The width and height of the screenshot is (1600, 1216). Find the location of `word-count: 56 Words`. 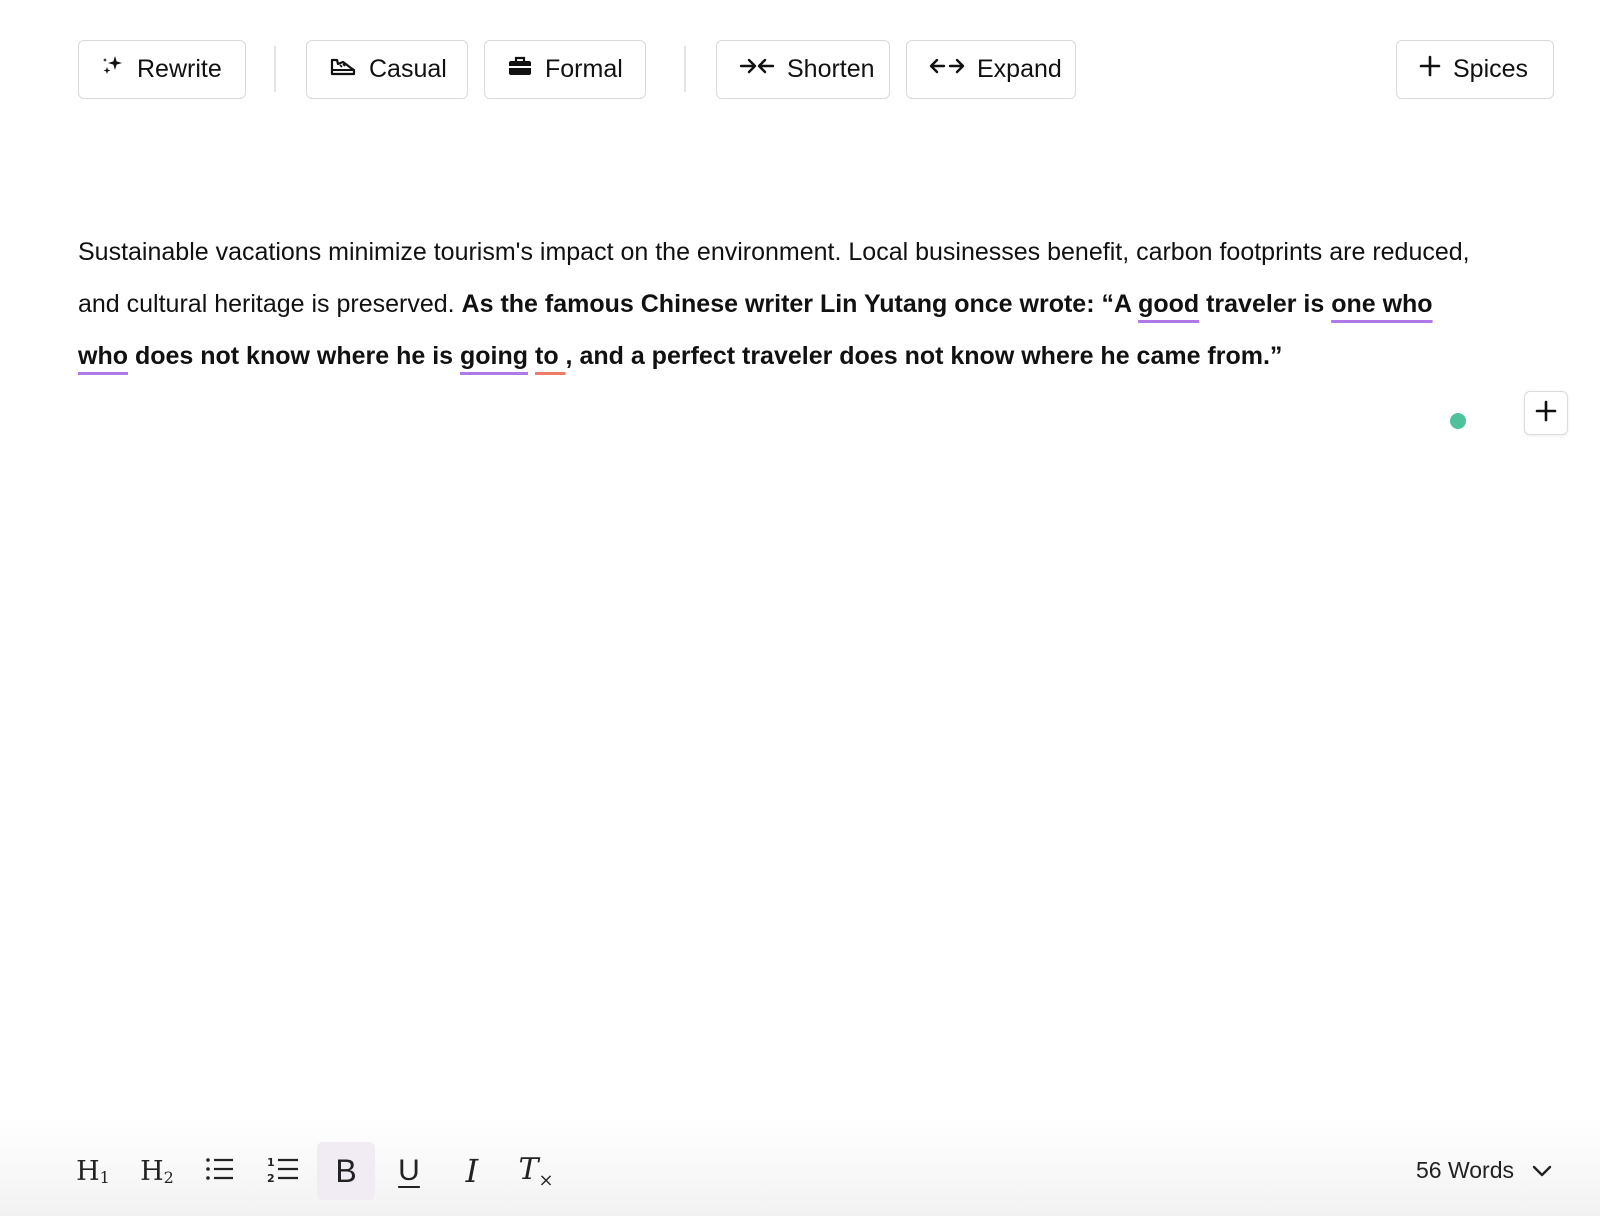

word-count: 56 Words is located at coordinates (1464, 1169).